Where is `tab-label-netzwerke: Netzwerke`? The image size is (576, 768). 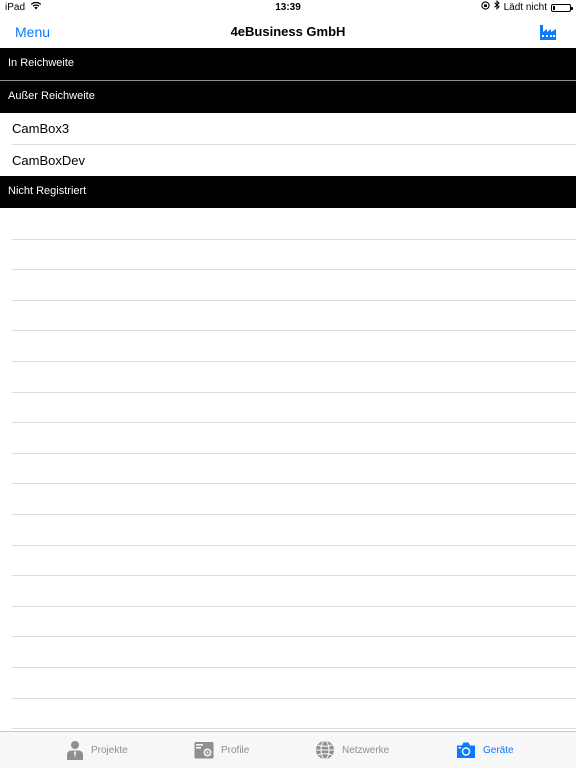 tab-label-netzwerke: Netzwerke is located at coordinates (366, 750).